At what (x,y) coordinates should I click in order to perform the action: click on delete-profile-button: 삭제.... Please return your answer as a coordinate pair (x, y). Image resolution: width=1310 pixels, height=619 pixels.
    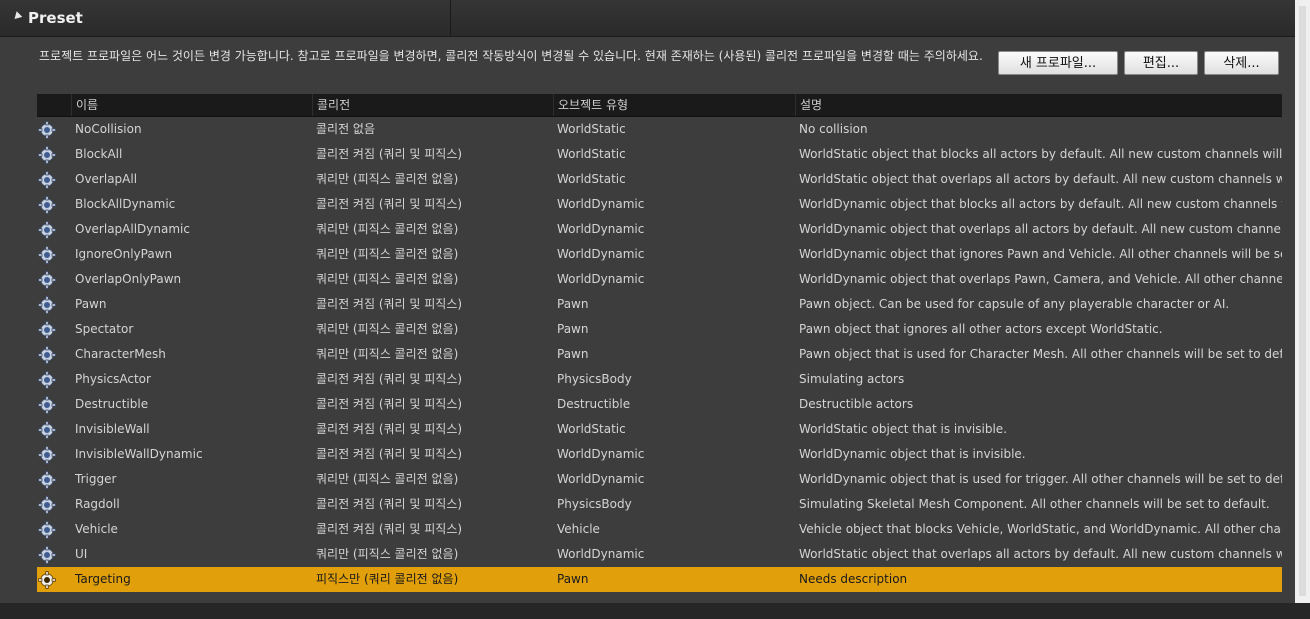
    Looking at the image, I should click on (1241, 63).